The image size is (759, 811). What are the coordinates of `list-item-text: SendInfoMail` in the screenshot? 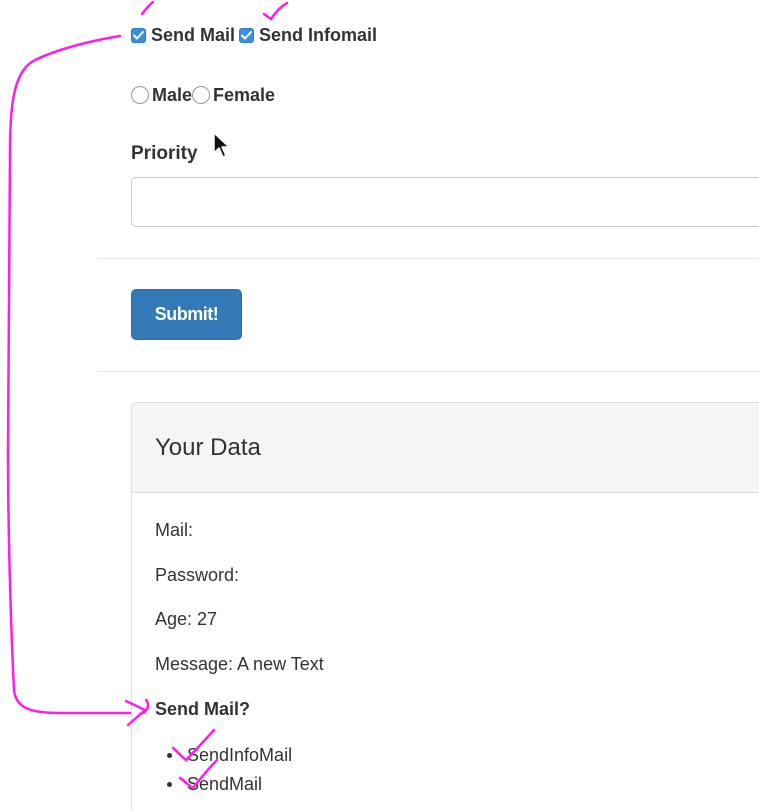 It's located at (240, 755).